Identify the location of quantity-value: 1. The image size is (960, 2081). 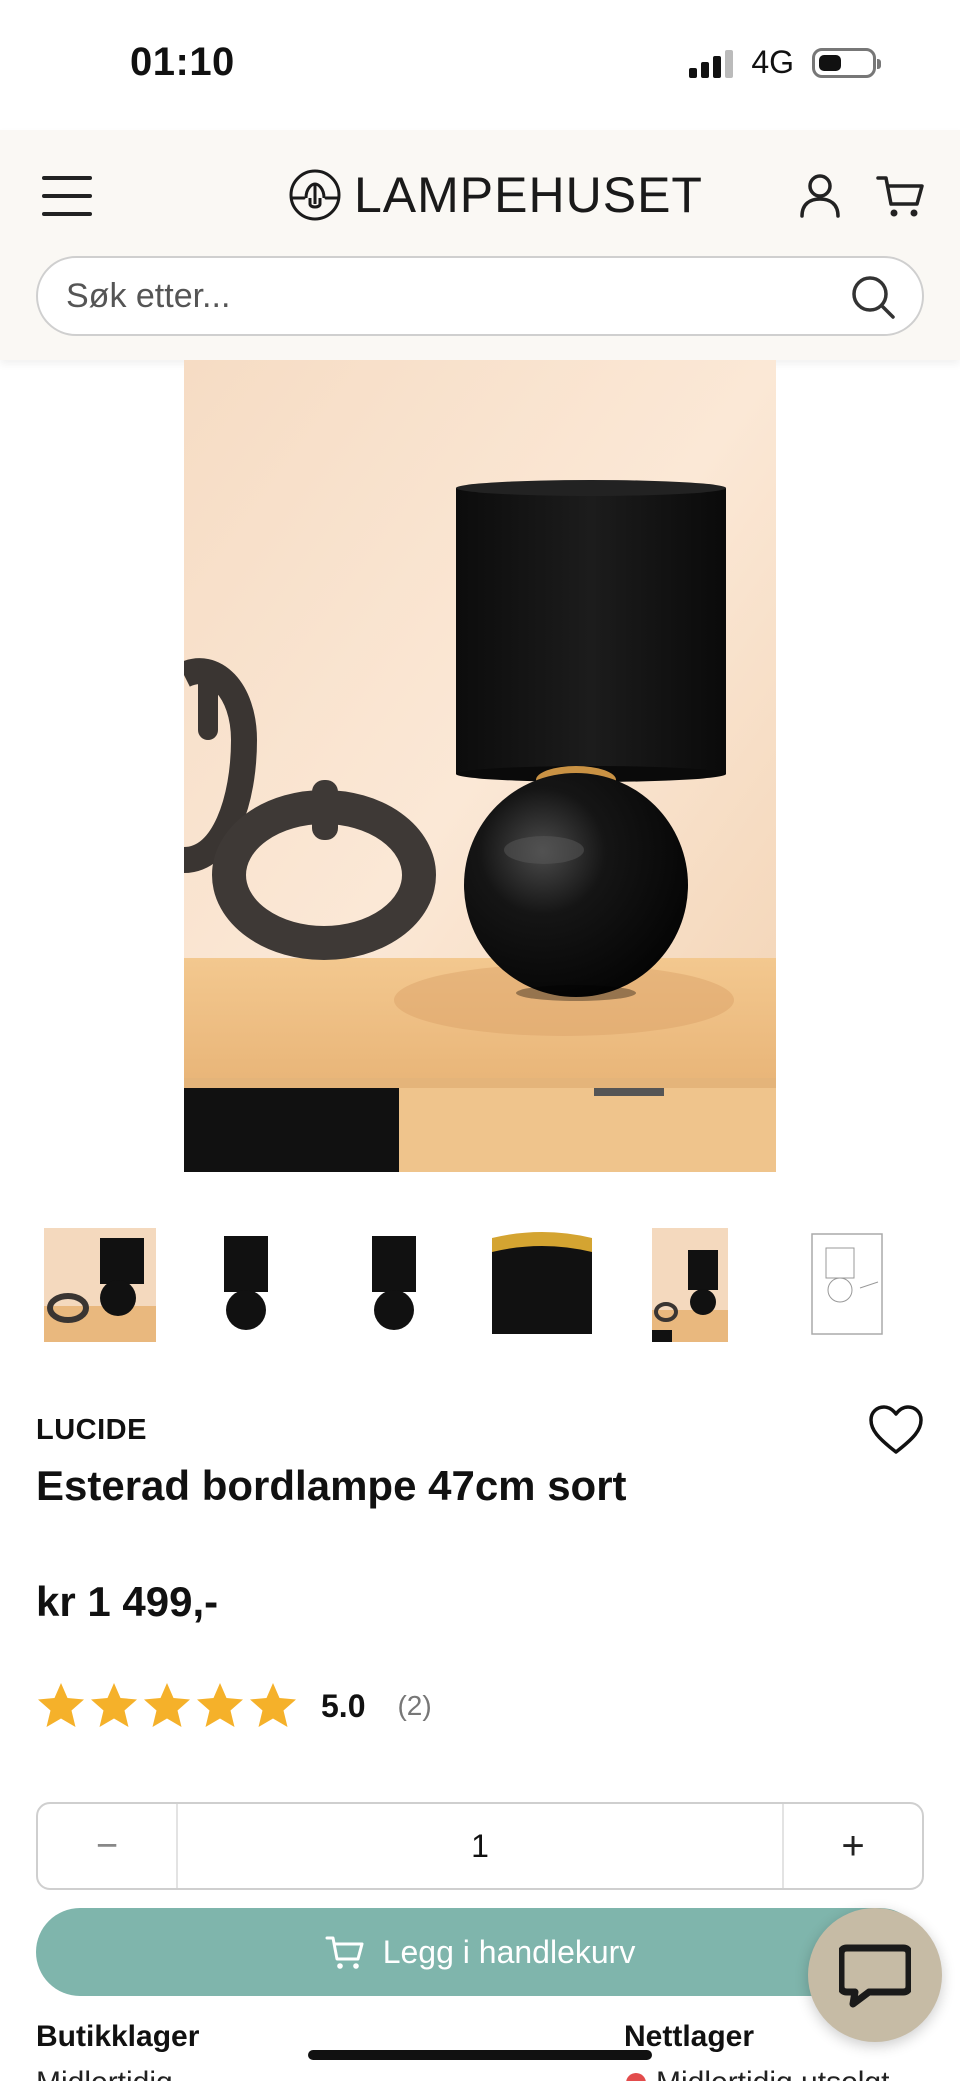
(480, 1846).